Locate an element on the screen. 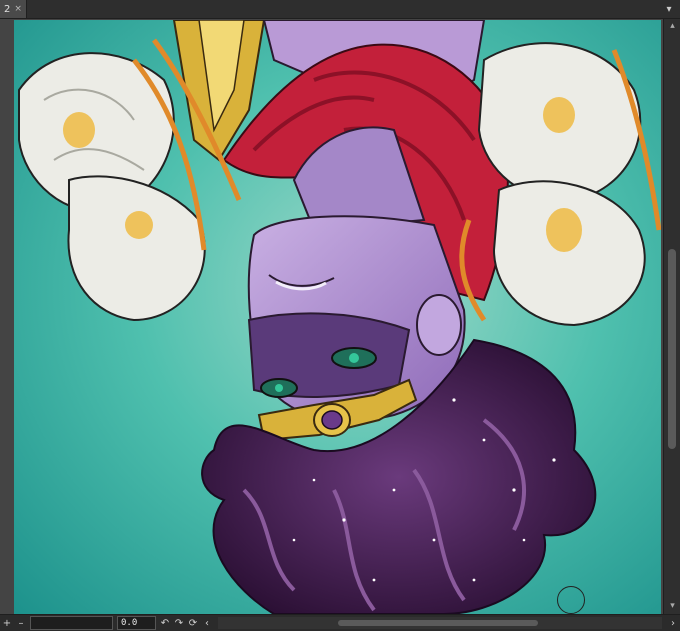  scroll-right-icon: › is located at coordinates (673, 623).